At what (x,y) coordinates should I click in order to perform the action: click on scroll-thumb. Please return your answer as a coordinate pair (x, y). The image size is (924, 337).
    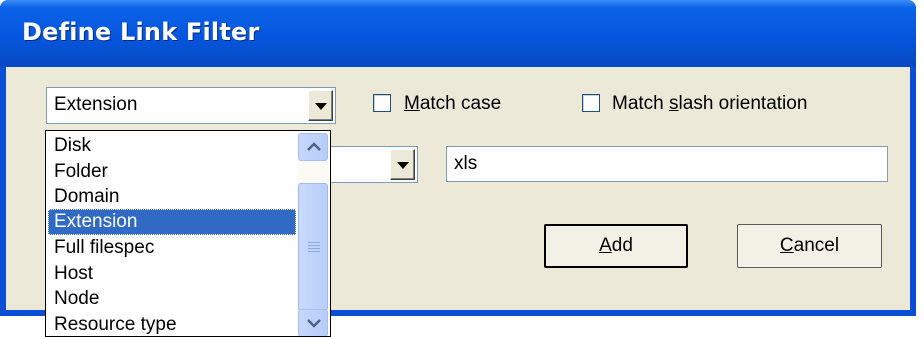
    Looking at the image, I should click on (313, 247).